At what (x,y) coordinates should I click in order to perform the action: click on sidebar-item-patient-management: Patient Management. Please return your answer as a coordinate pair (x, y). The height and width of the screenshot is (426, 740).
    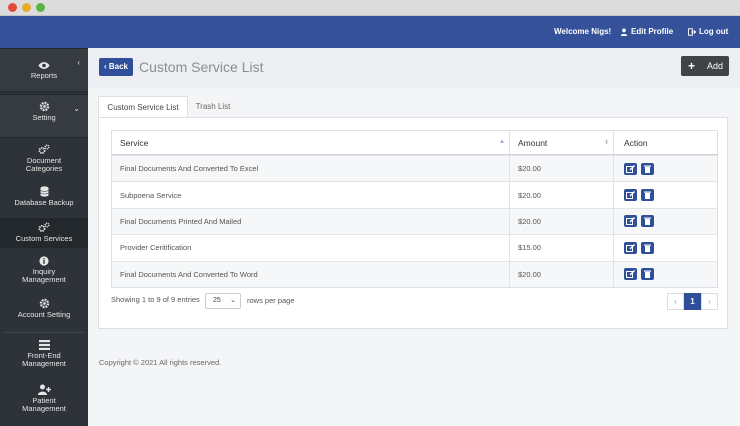
    Looking at the image, I should click on (44, 402).